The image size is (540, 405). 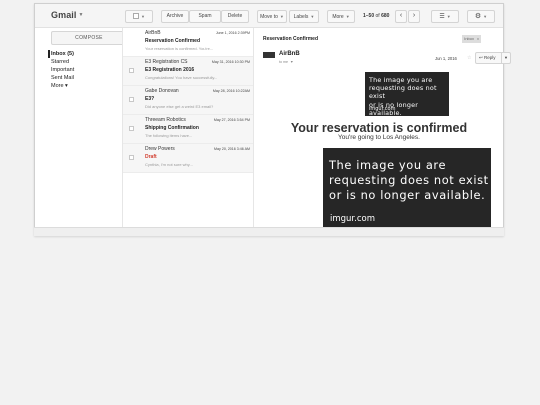 I want to click on sidebar-item-sent-mail: Sent Mail, so click(x=89, y=78).